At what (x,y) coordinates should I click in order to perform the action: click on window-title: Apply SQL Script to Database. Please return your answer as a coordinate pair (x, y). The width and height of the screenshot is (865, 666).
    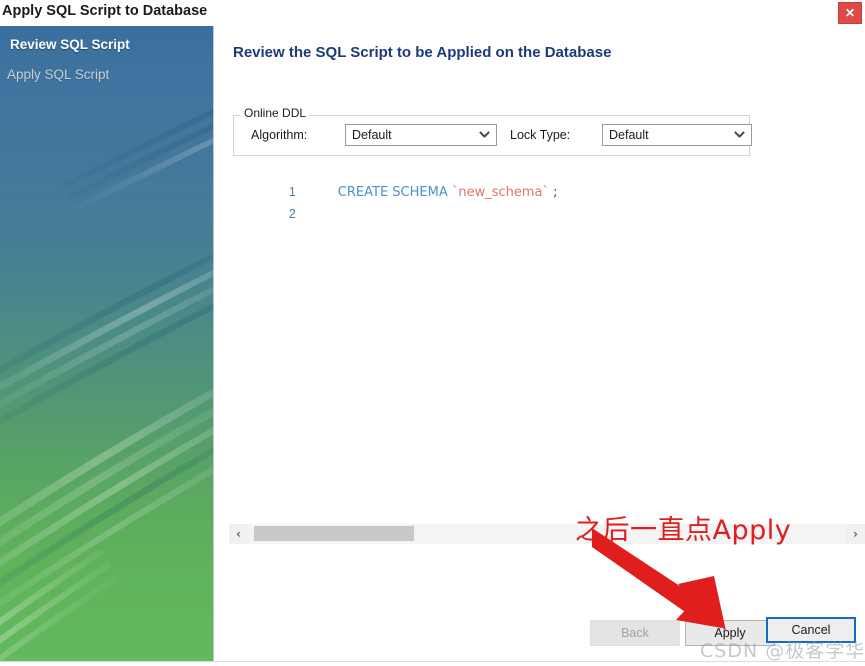
    Looking at the image, I should click on (105, 11).